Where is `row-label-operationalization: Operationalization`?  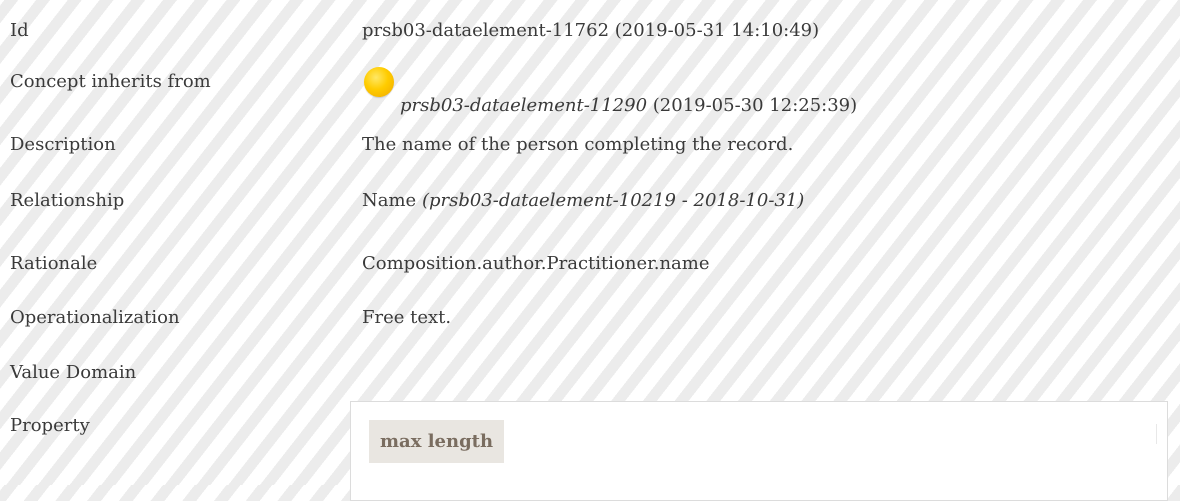
row-label-operationalization: Operationalization is located at coordinates (95, 317).